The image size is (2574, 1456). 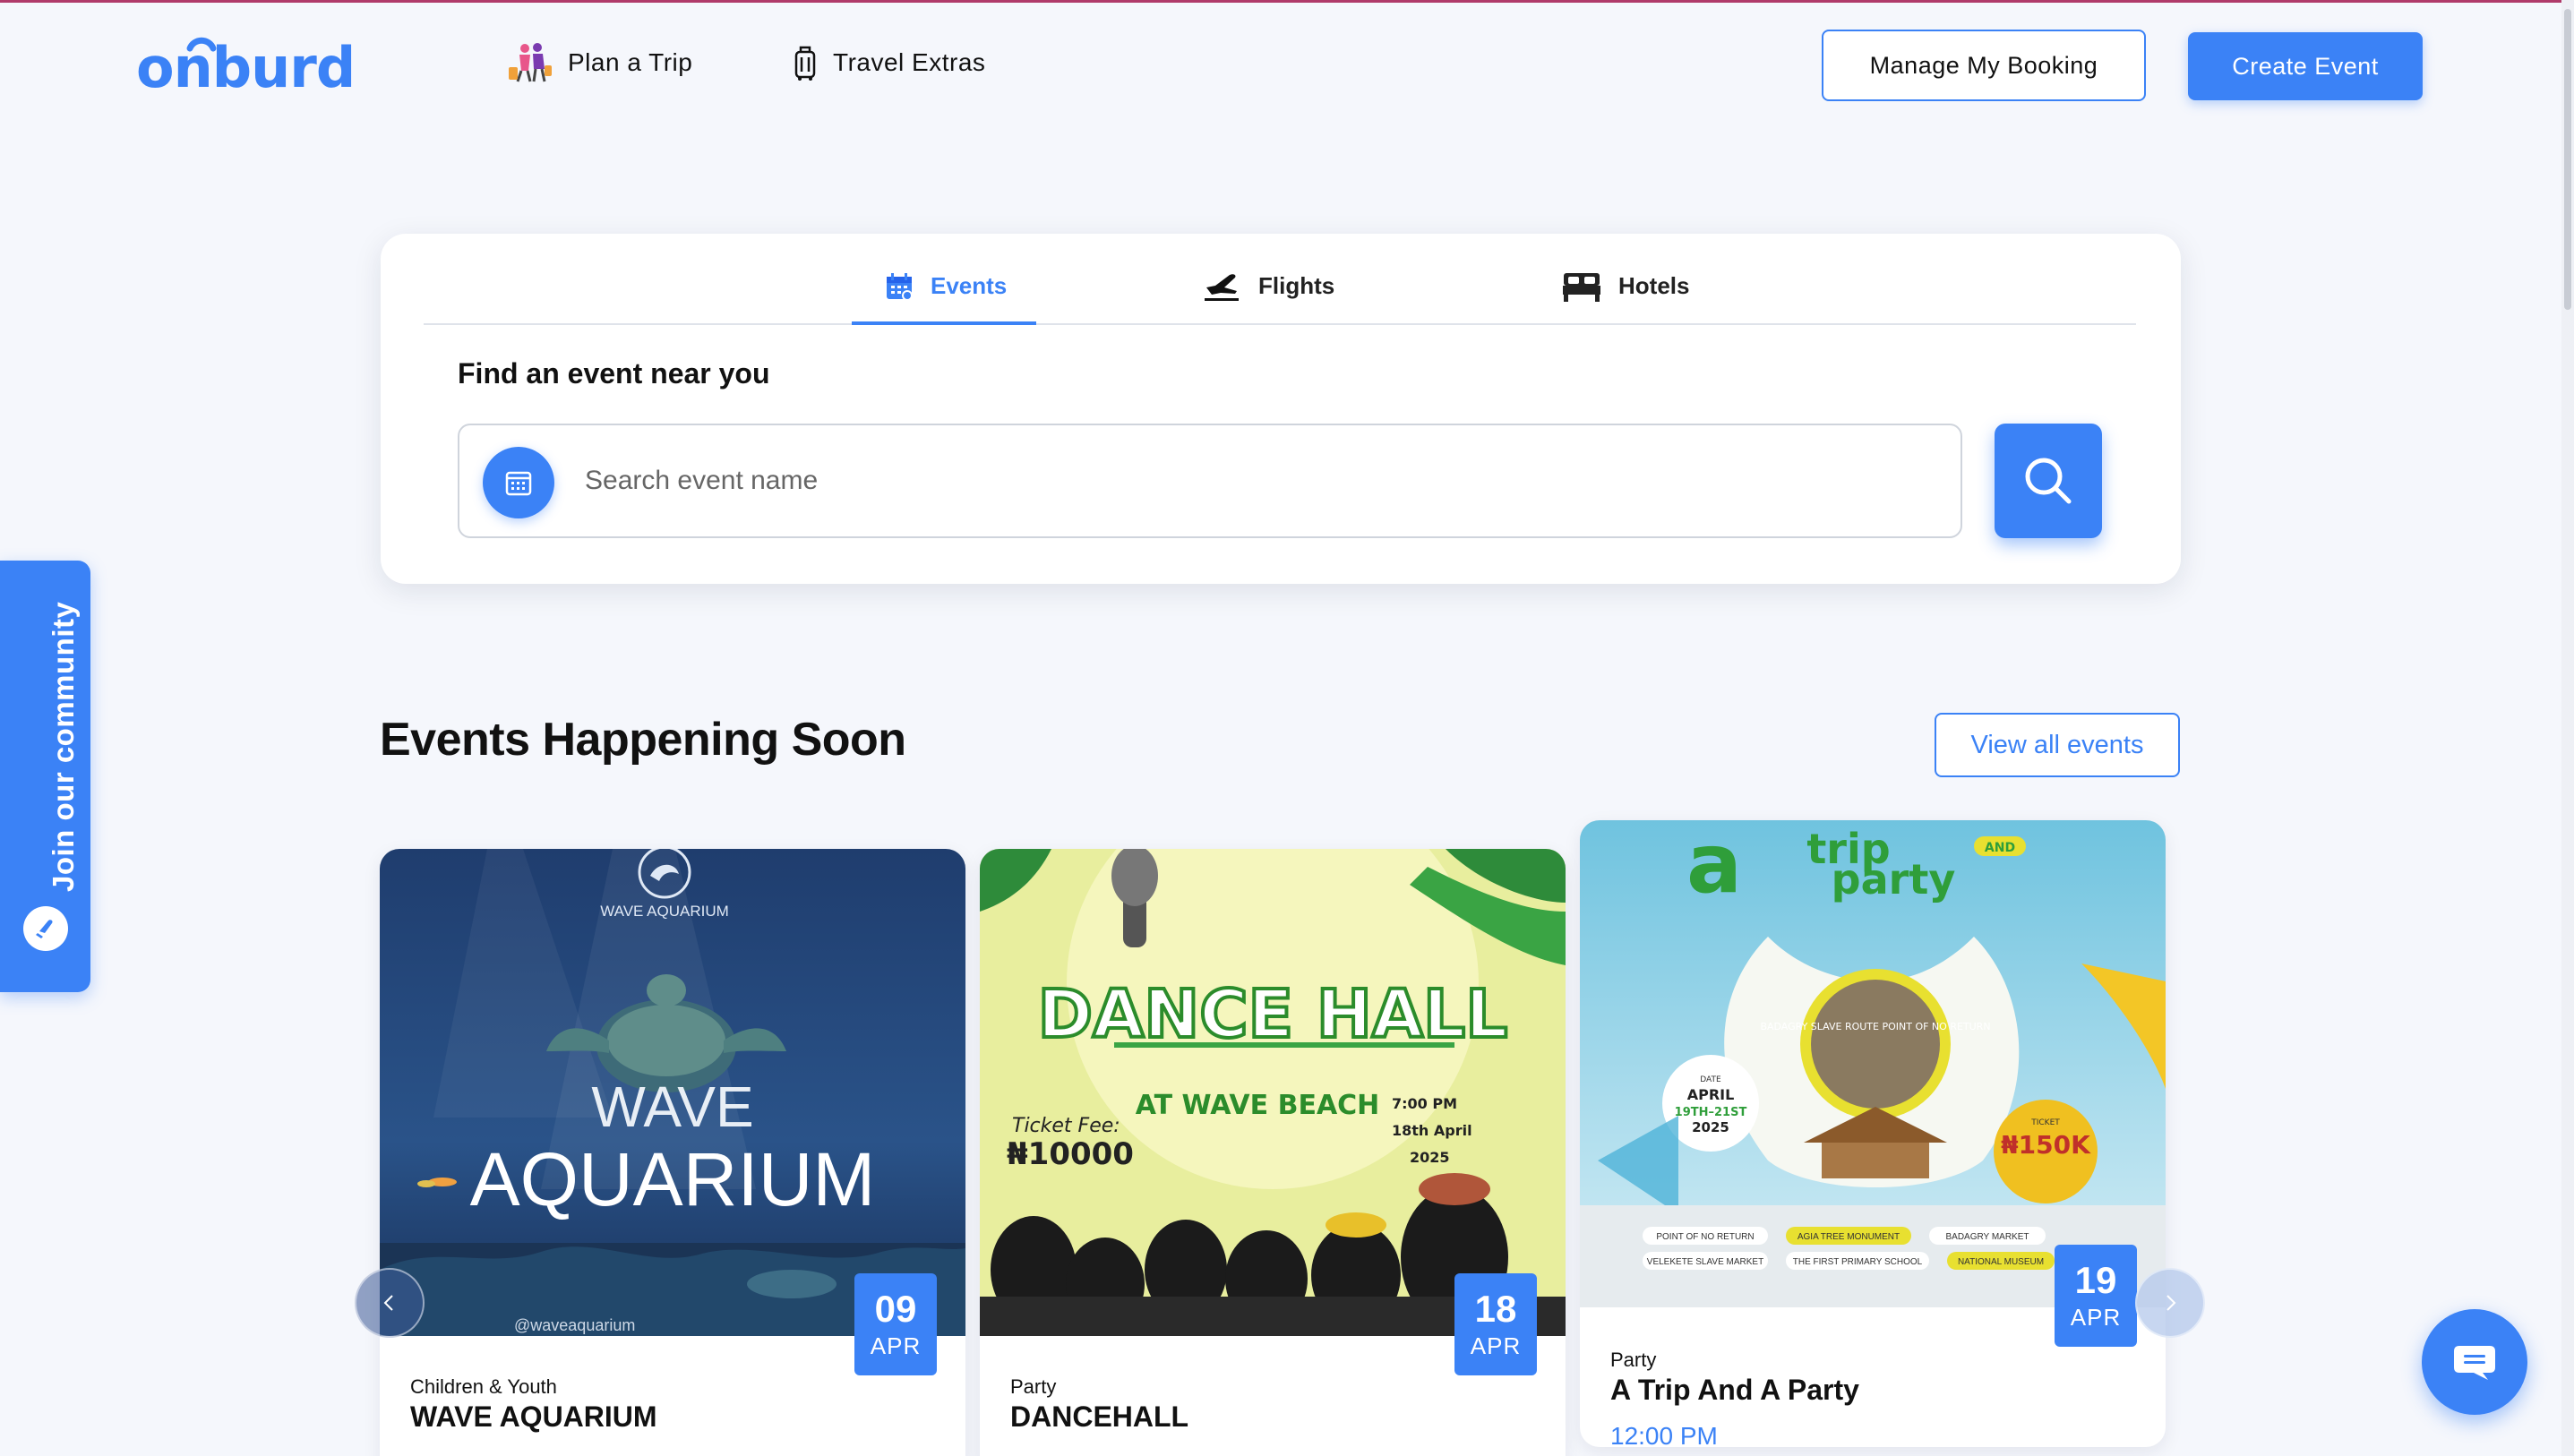 What do you see at coordinates (1273, 1014) in the screenshot?
I see `svg-text: DANCE HALL` at bounding box center [1273, 1014].